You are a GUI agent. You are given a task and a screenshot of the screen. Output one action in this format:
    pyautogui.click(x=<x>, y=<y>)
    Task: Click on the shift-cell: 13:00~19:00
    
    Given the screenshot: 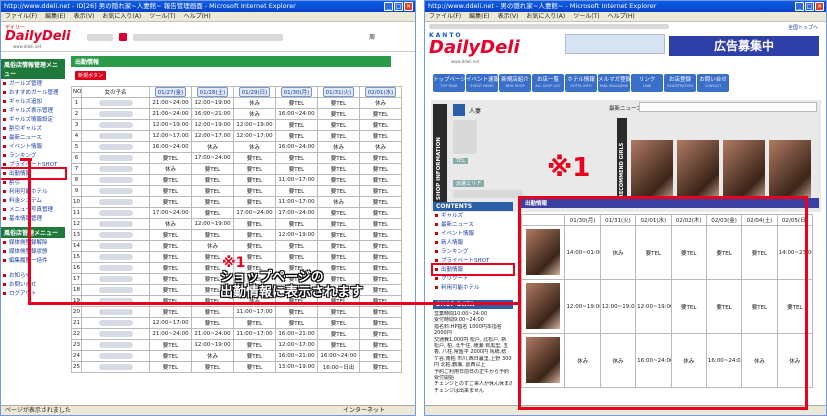 What is the action you would take?
    pyautogui.click(x=296, y=367)
    